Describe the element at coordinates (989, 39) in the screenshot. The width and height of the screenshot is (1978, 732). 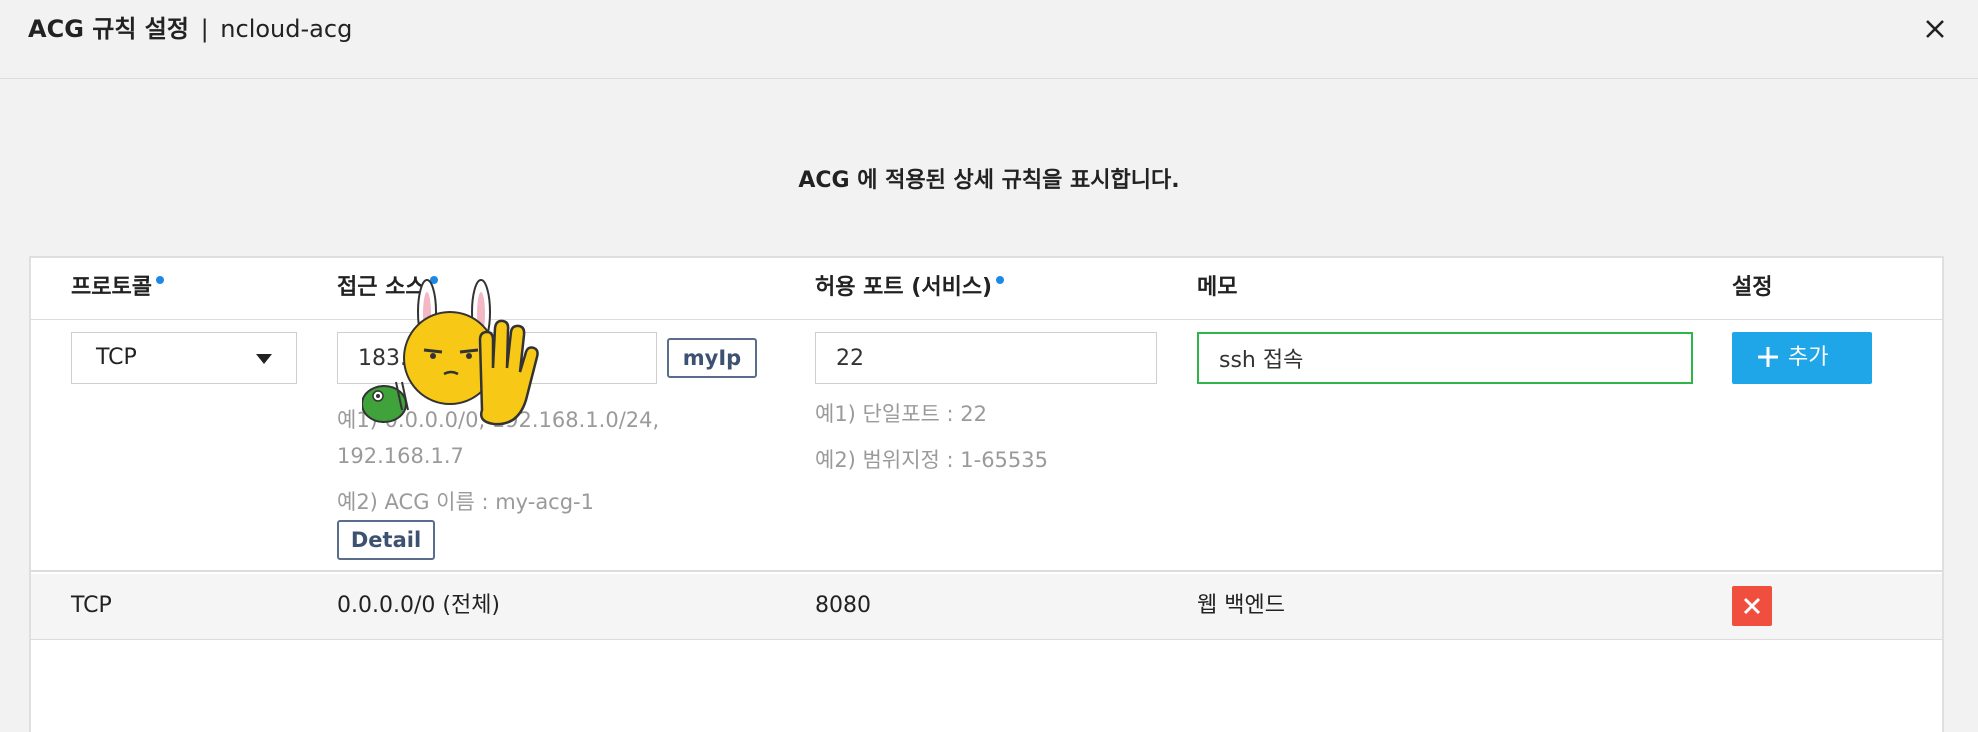
I see `modal-header: ACG 규칙 설정 | ncloud-acg` at that location.